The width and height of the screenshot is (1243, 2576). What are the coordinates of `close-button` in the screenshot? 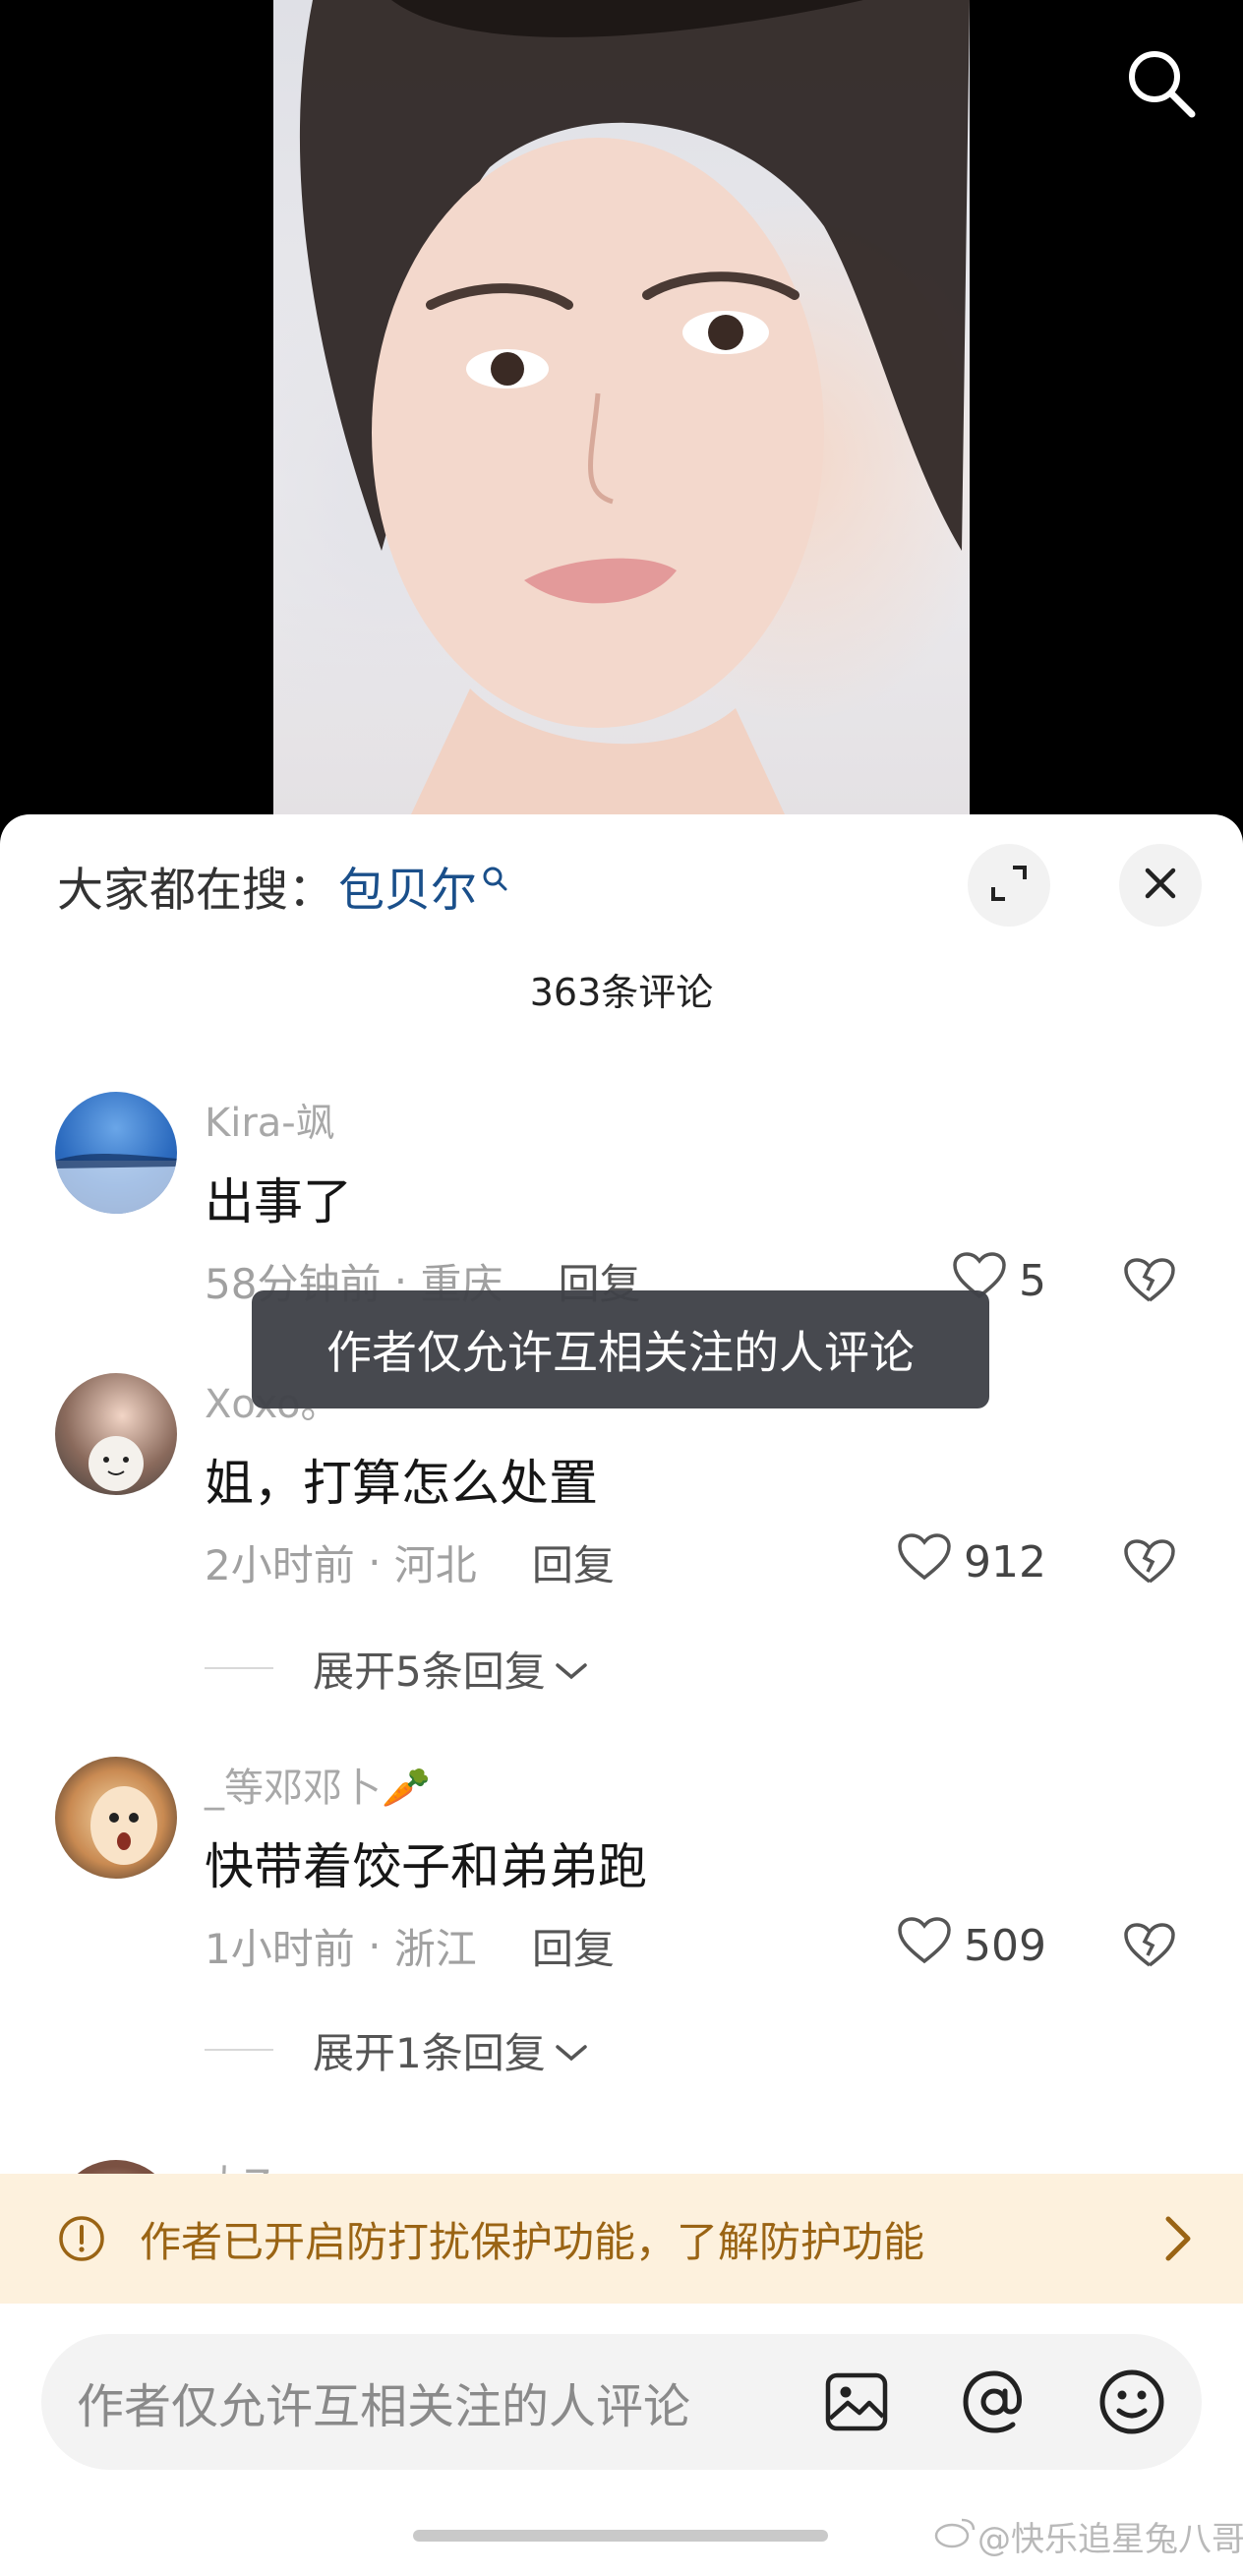 It's located at (1160, 886).